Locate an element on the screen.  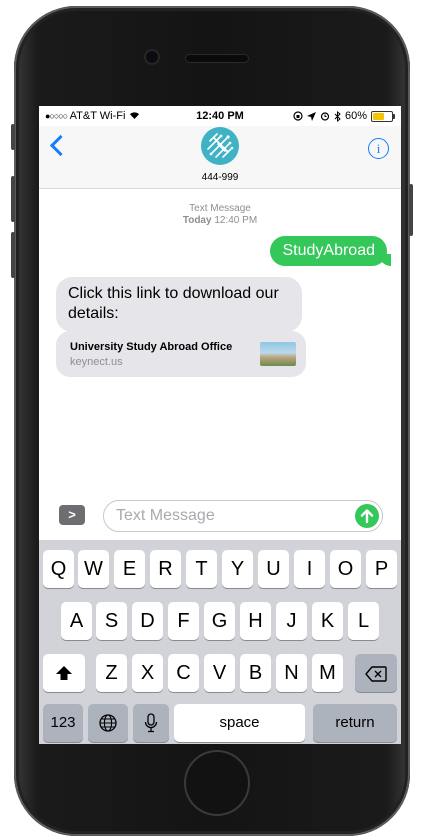
link-preview-thumbnail is located at coordinates (278, 354).